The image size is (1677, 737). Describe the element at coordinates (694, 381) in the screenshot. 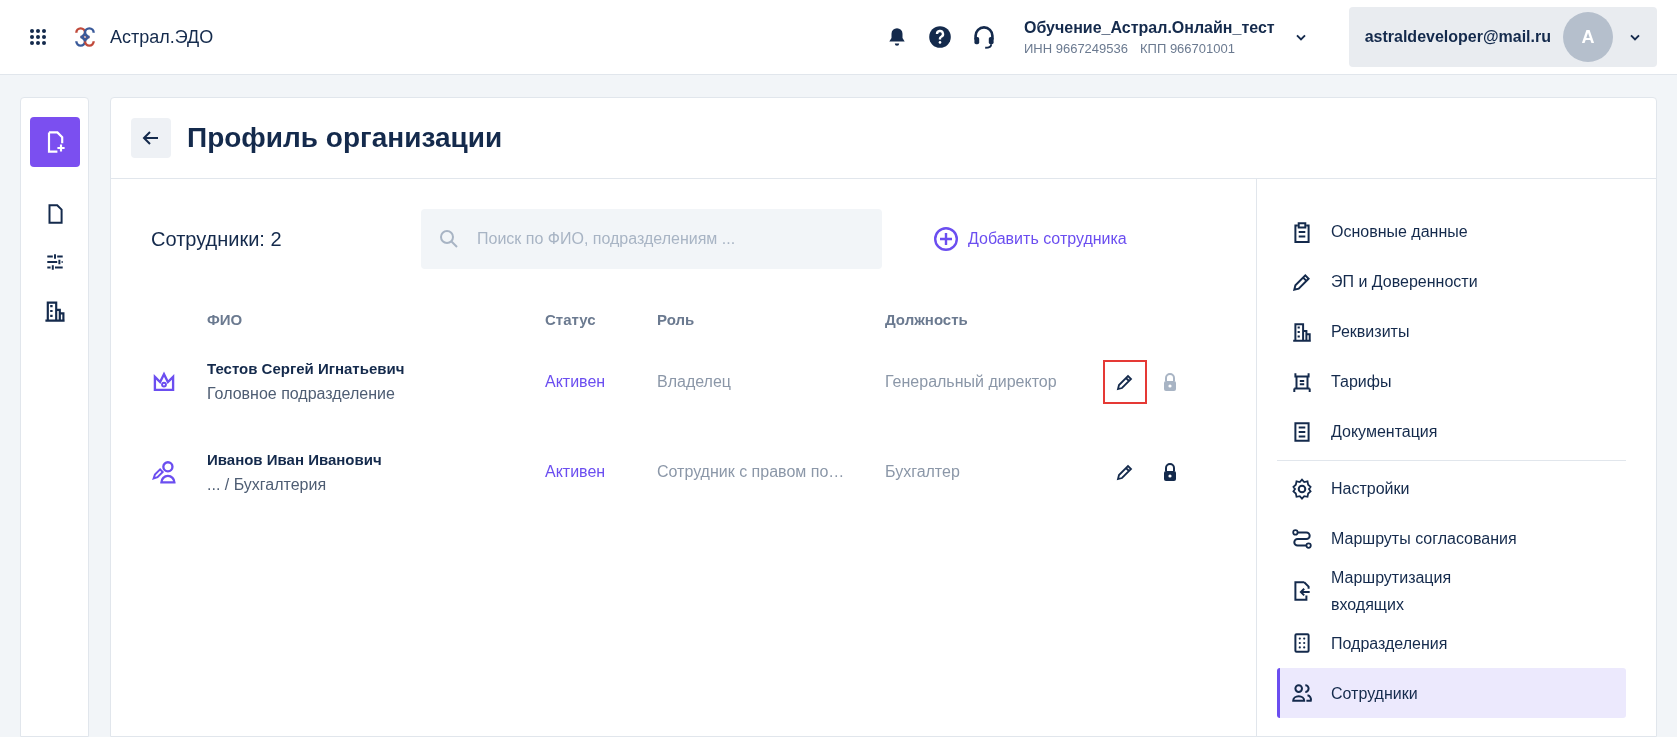

I see `role-text: Владелец` at that location.